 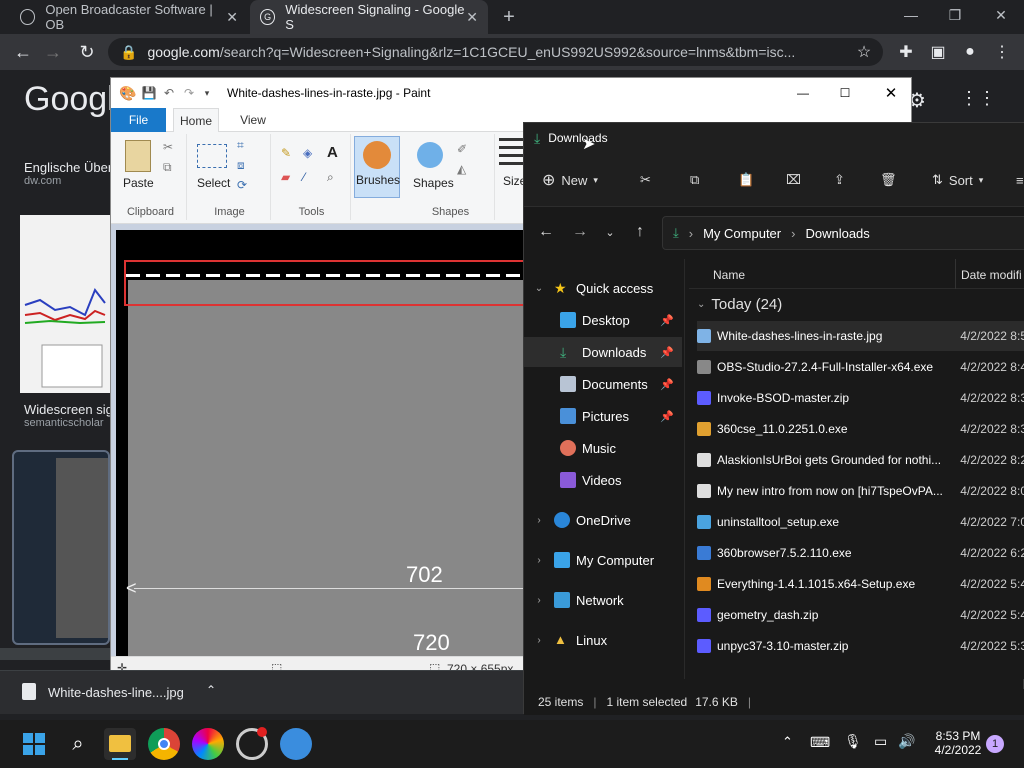 I want to click on copy-icon: ⧉, so click(x=167, y=167).